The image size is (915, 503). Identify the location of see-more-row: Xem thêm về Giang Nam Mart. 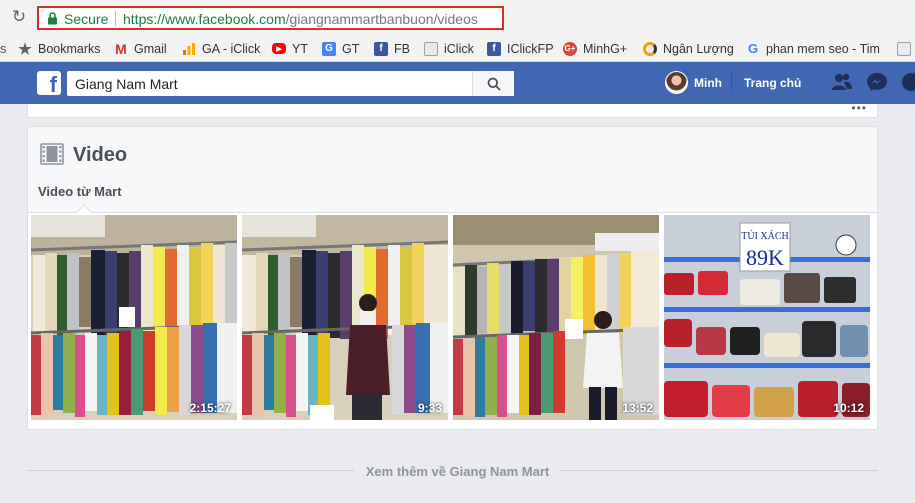
(457, 472).